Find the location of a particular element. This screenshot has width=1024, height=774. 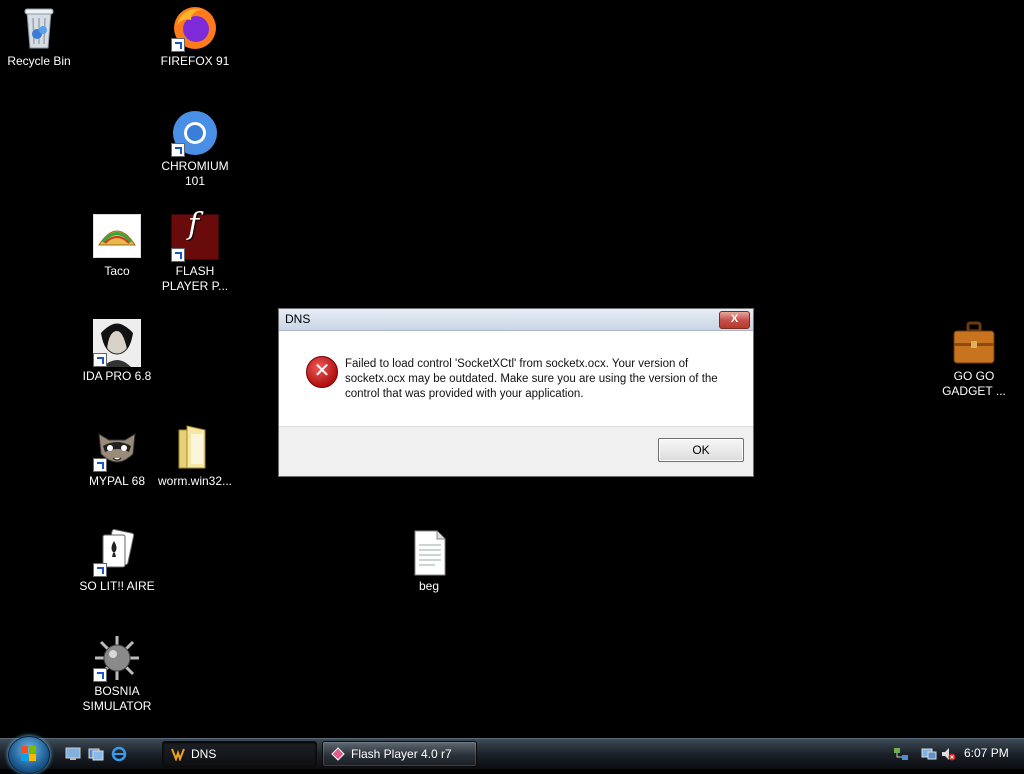

desktop-icon-mypal: MYPAL 68 is located at coordinates (117, 456).